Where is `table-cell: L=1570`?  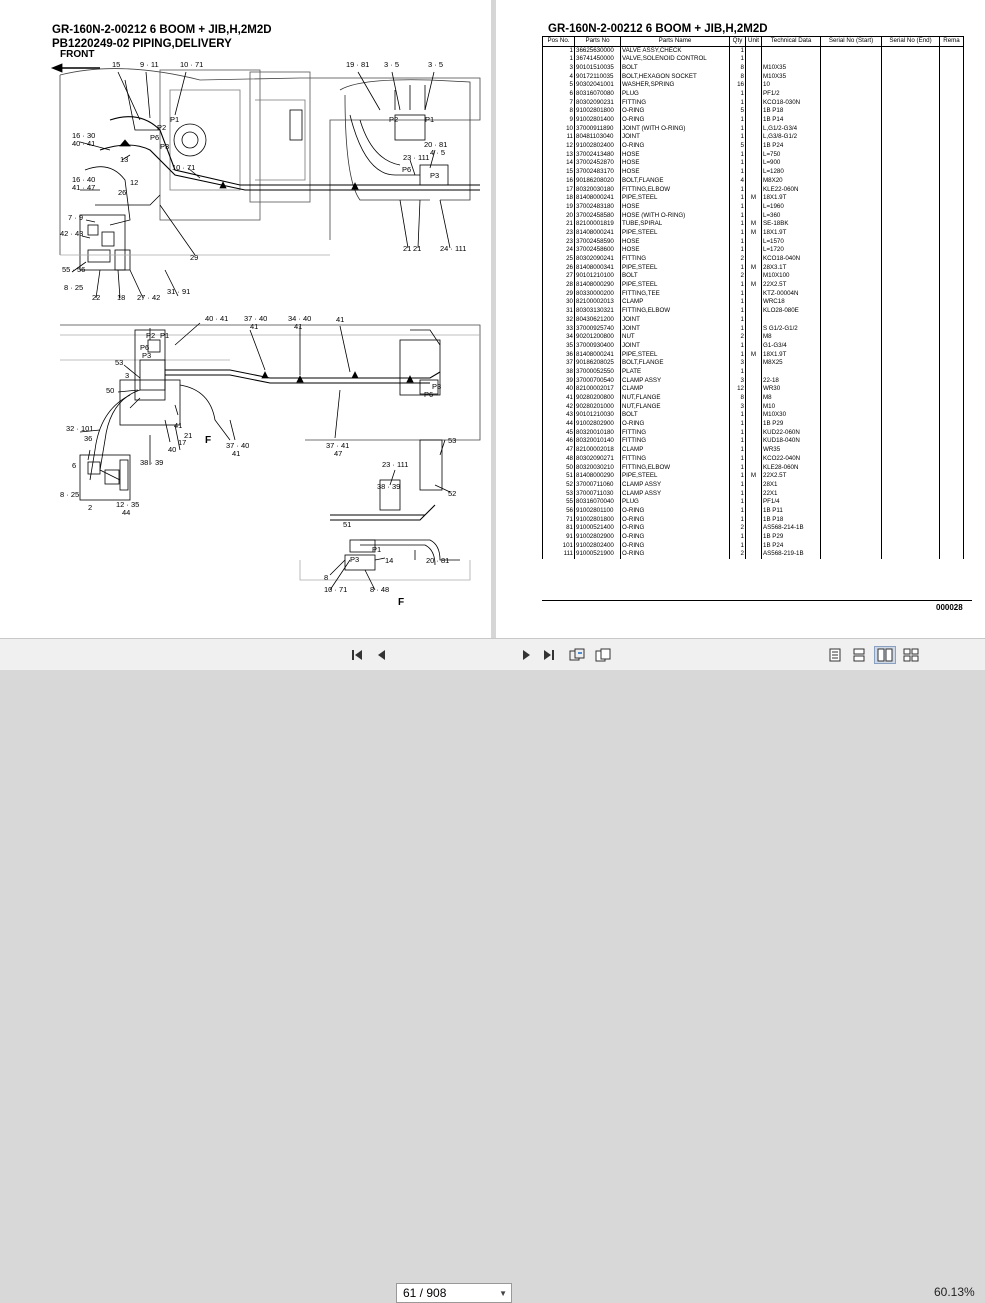
table-cell: L=1570 is located at coordinates (791, 242).